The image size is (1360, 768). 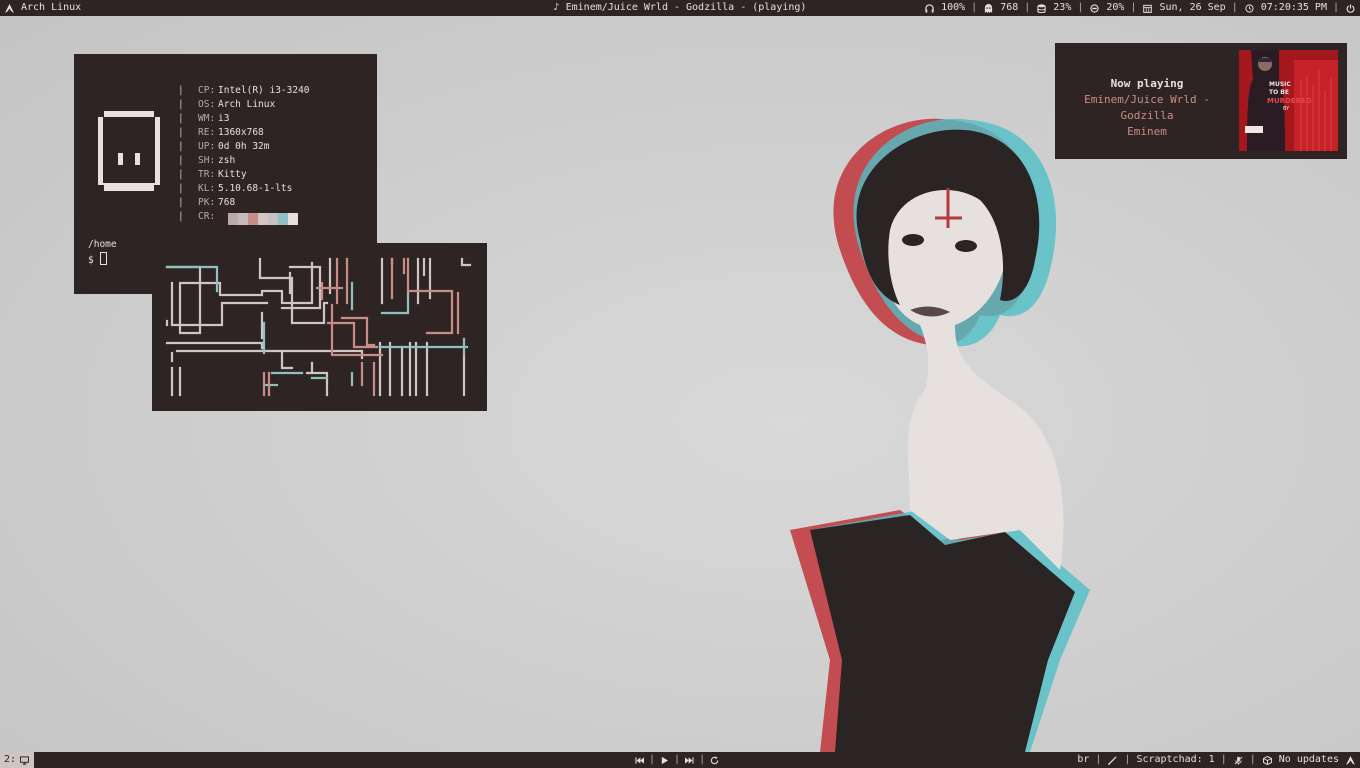 What do you see at coordinates (224, 146) in the screenshot?
I see `info-row-uptime: | UP: 0d 0h 32m` at bounding box center [224, 146].